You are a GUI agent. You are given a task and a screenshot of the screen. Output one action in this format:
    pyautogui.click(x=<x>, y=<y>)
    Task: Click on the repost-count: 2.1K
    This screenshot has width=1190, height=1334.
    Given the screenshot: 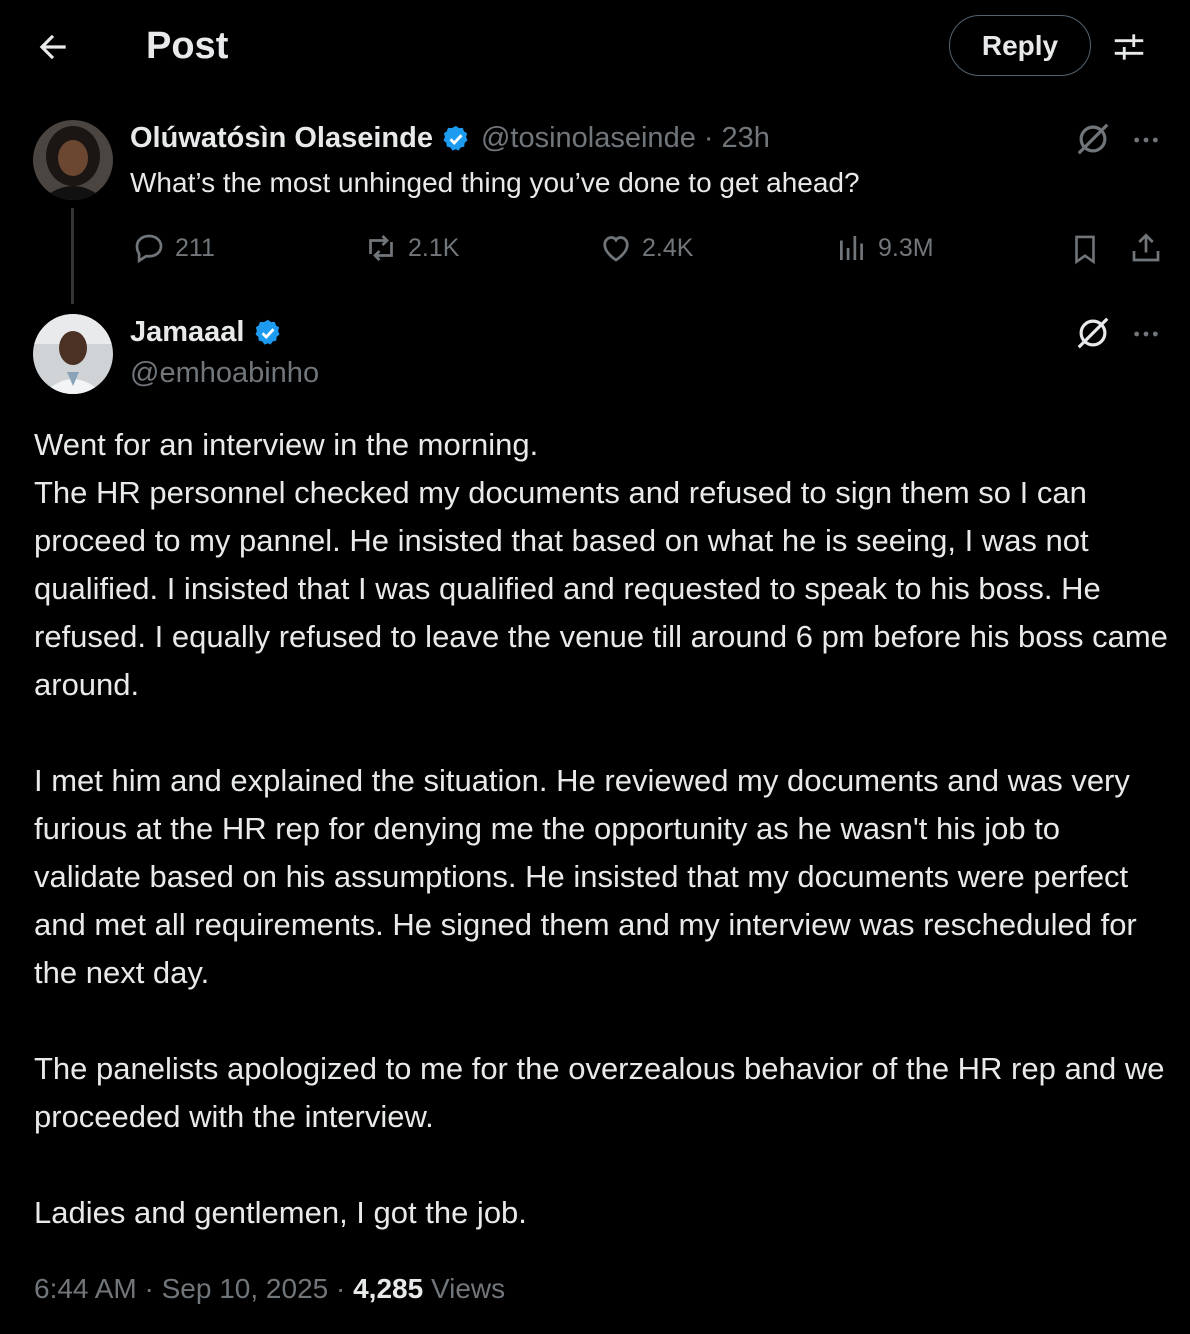 What is the action you would take?
    pyautogui.click(x=434, y=247)
    